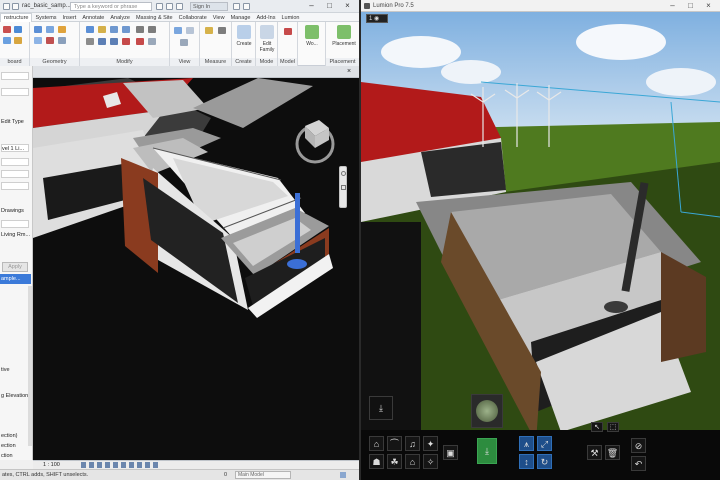 This screenshot has height=480, width=720. What do you see at coordinates (244, 39) in the screenshot?
I see `create-button: Create` at bounding box center [244, 39].